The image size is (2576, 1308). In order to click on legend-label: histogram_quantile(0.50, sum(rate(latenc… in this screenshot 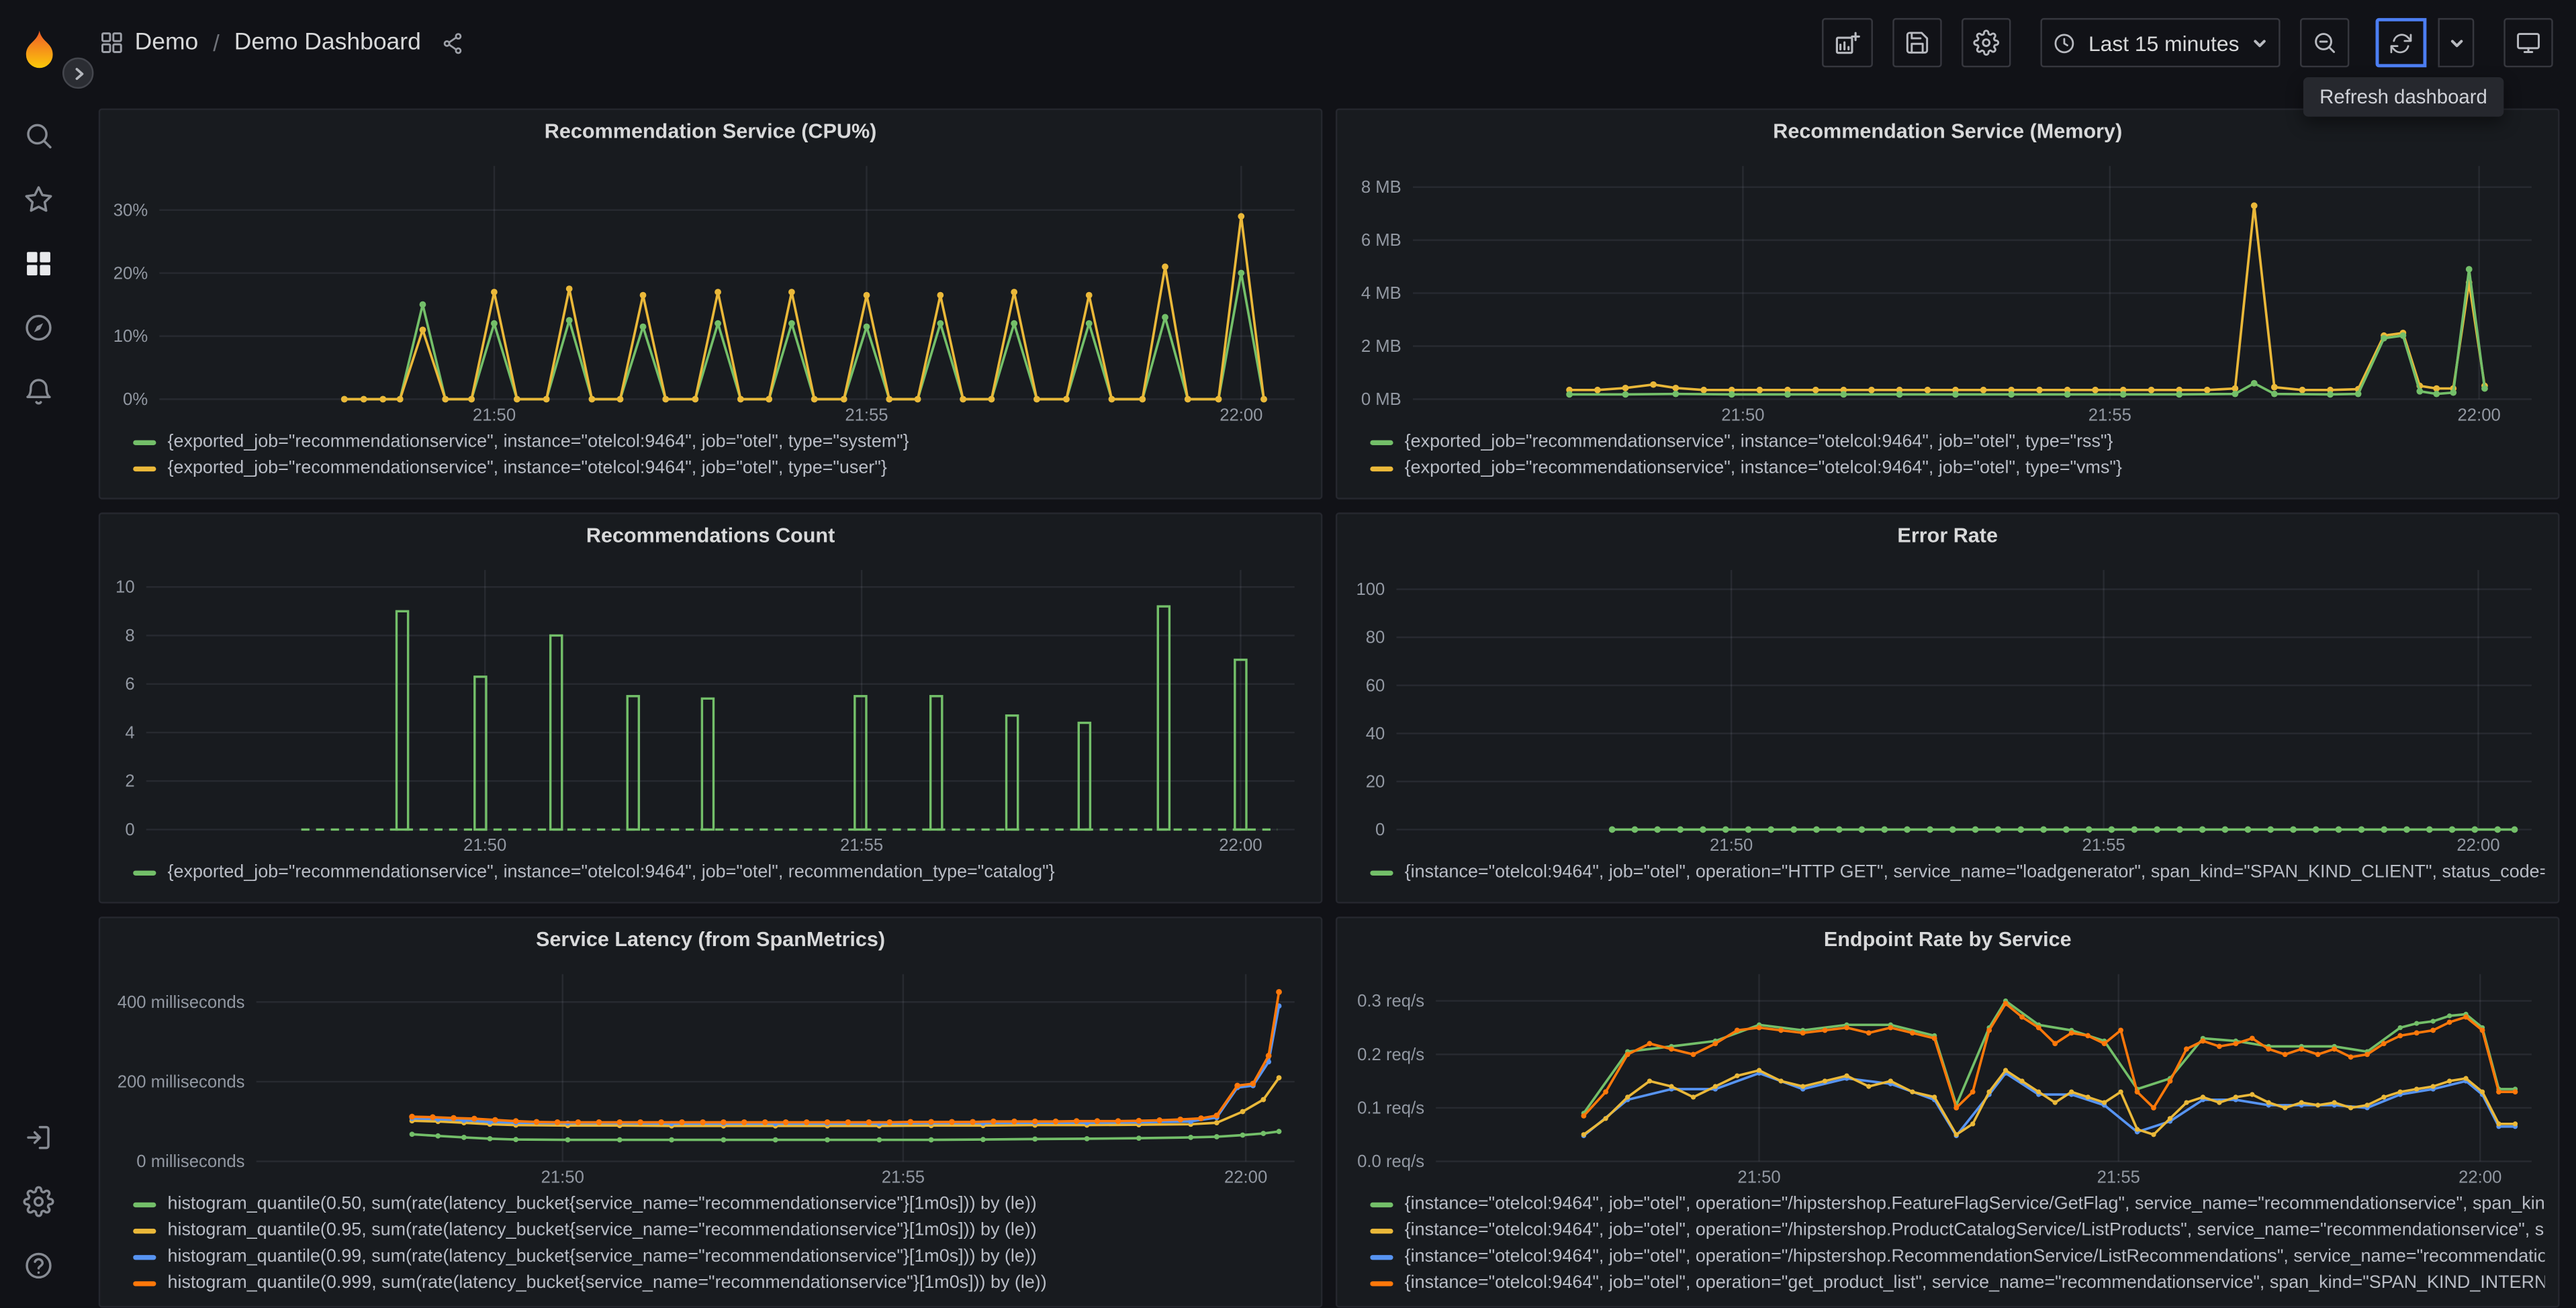, I will do `click(602, 1204)`.